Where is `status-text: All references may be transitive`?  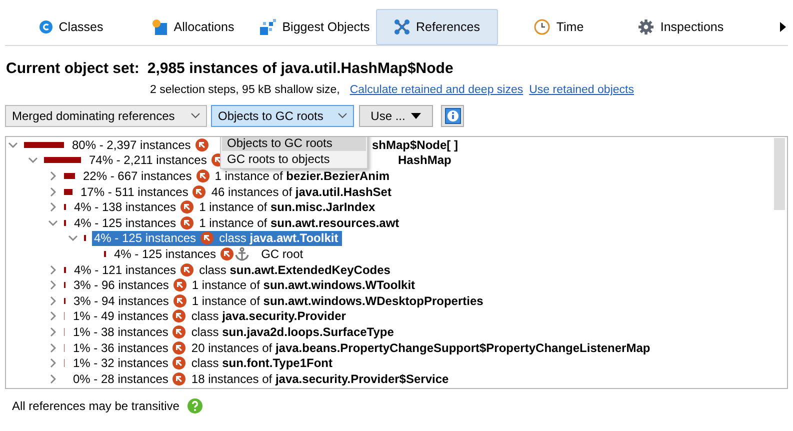 status-text: All references may be transitive is located at coordinates (96, 406).